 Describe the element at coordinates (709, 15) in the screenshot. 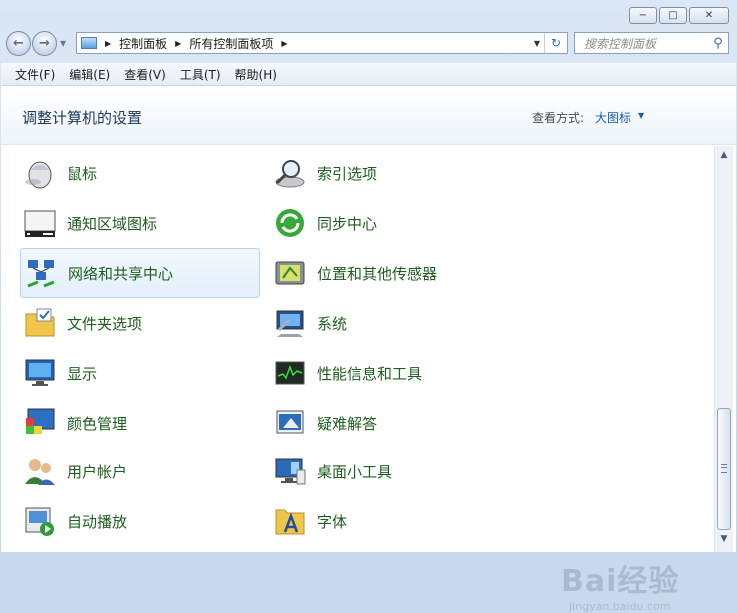

I see `close-button: ✕` at that location.